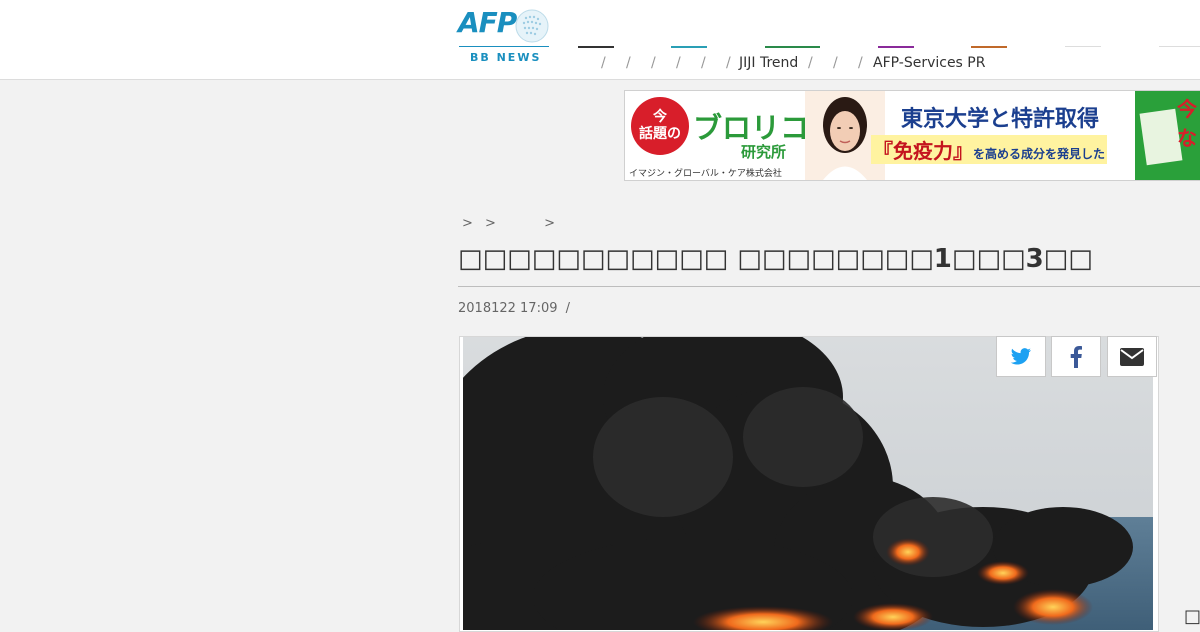 Image resolution: width=1200 pixels, height=632 pixels. What do you see at coordinates (660, 134) in the screenshot?
I see `ad-badge-bottom: 話題の` at bounding box center [660, 134].